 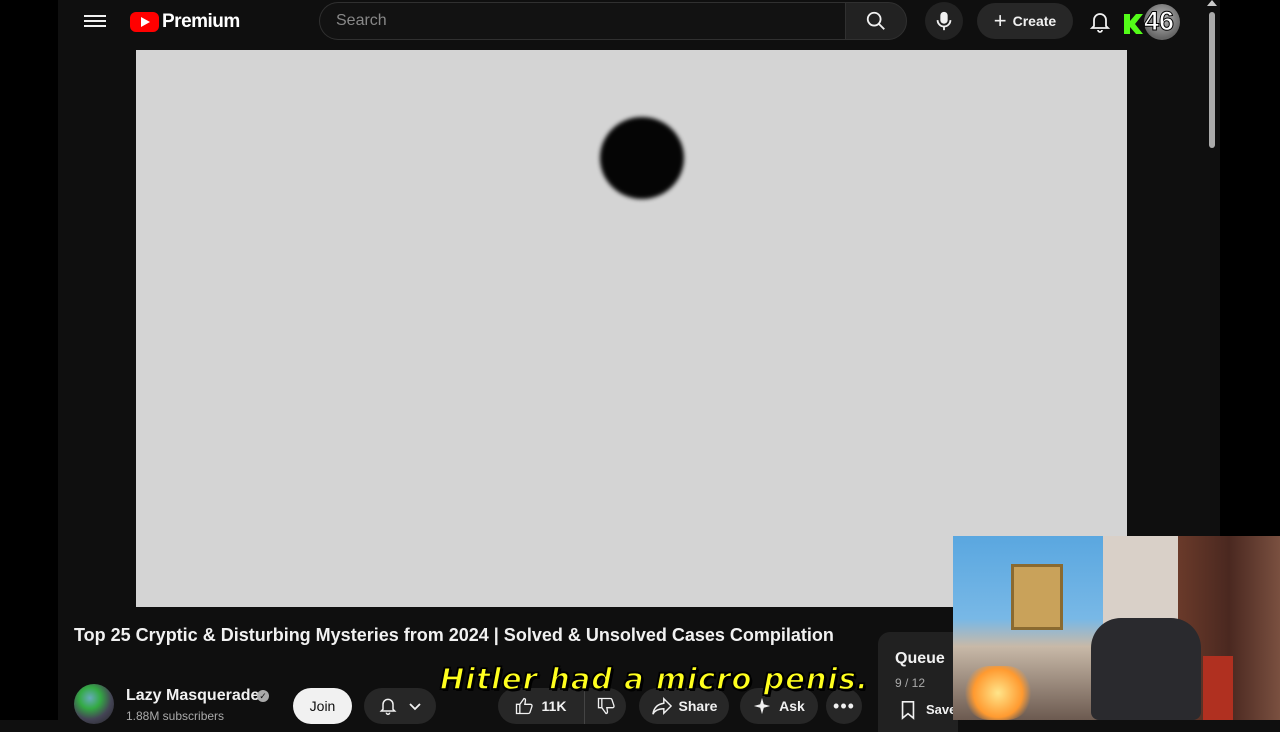 What do you see at coordinates (400, 706) in the screenshot?
I see `subscription-bell-button` at bounding box center [400, 706].